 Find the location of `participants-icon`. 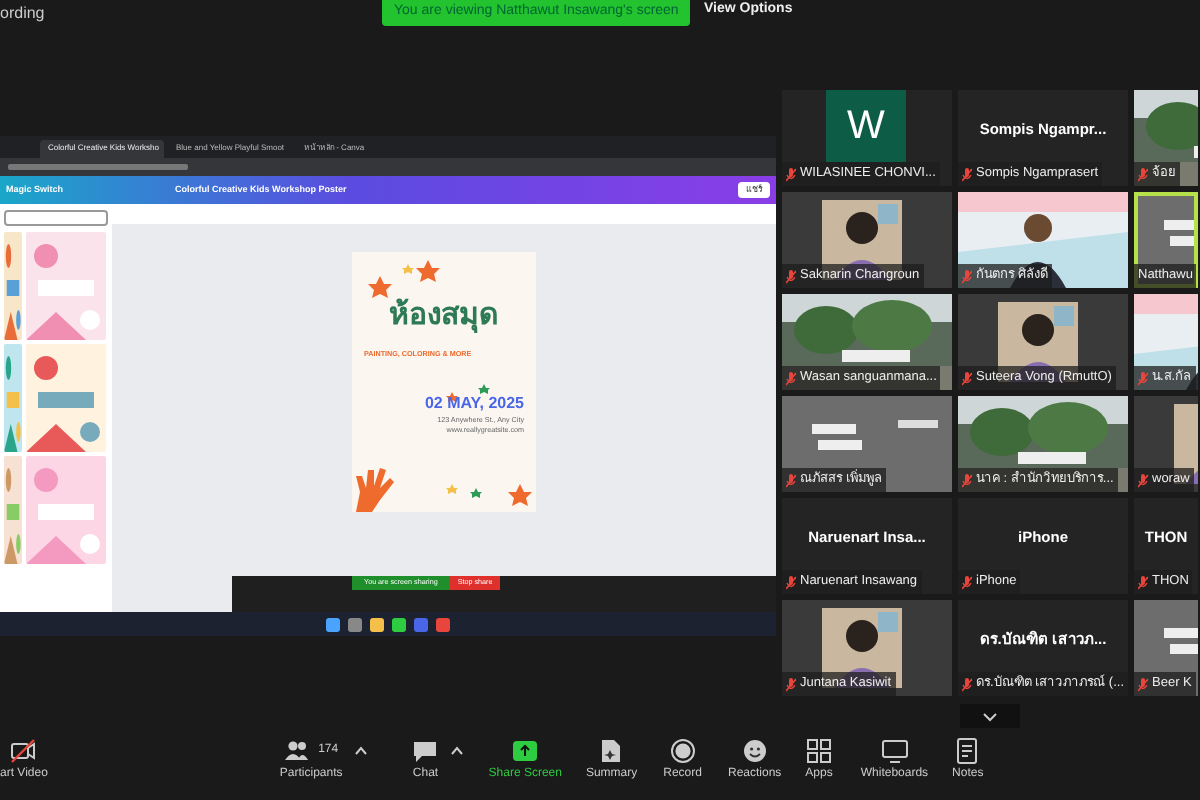

participants-icon is located at coordinates (297, 751).